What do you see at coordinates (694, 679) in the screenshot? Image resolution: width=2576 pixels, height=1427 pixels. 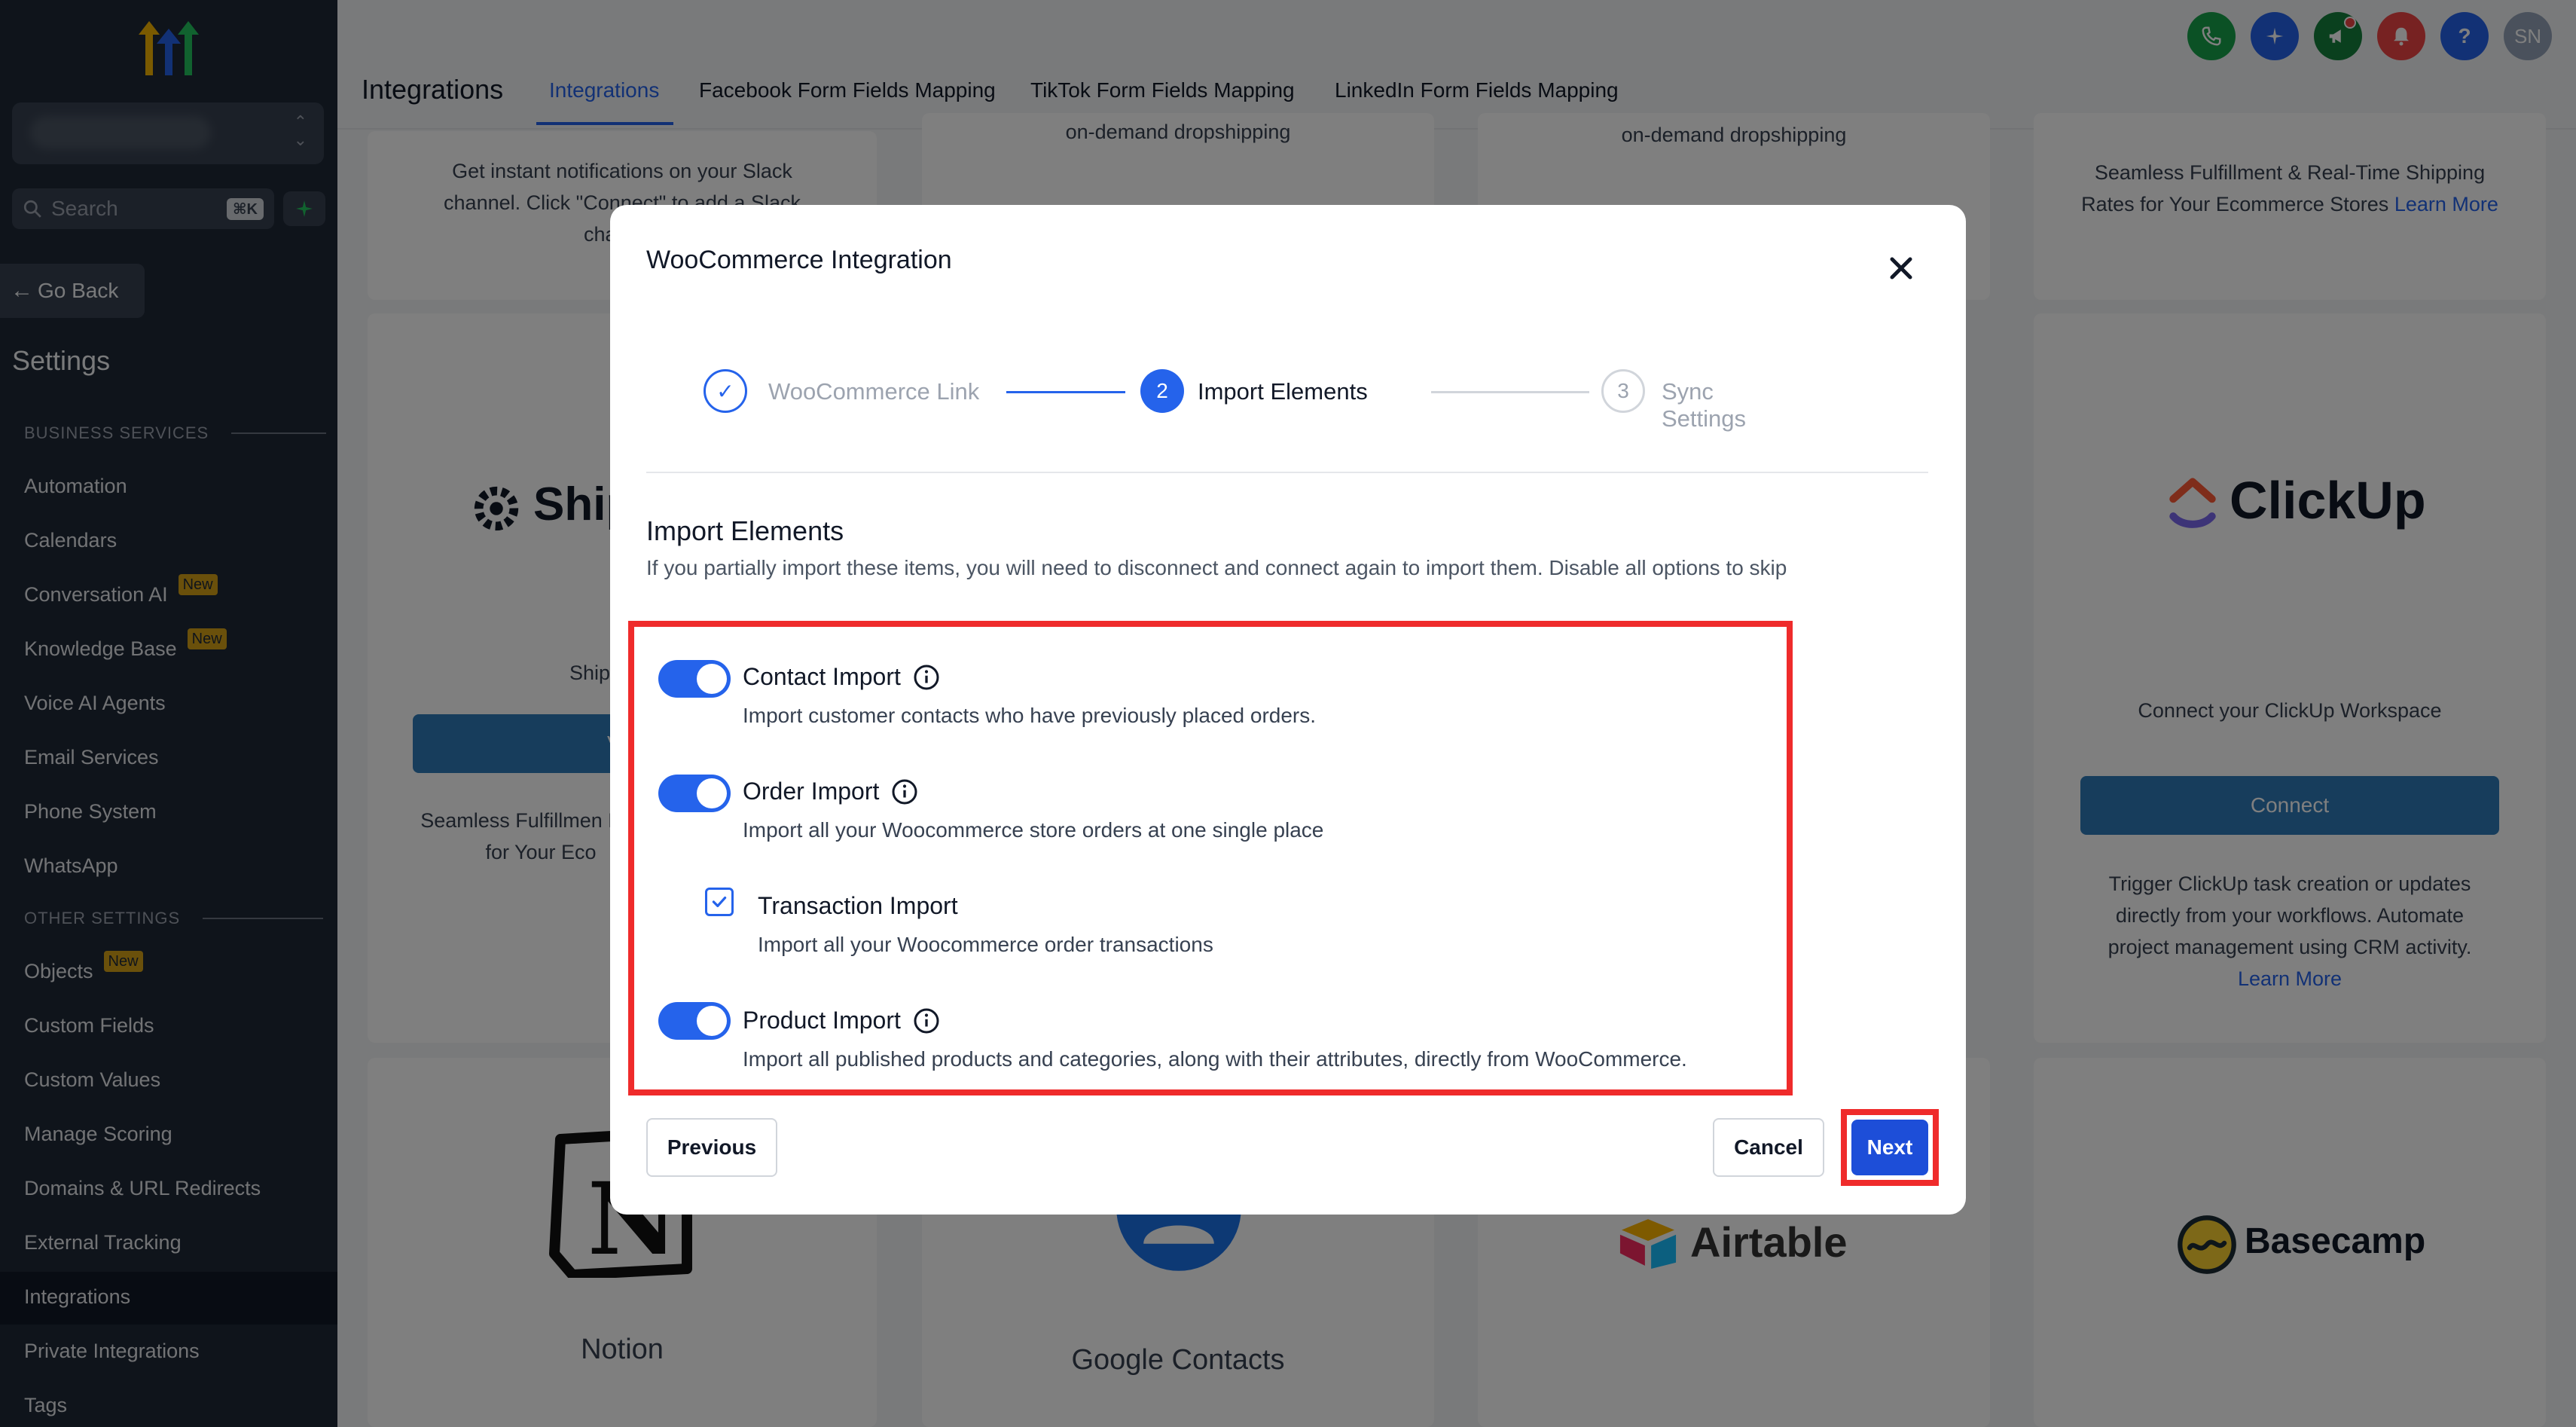 I see `contact-import-toggle` at bounding box center [694, 679].